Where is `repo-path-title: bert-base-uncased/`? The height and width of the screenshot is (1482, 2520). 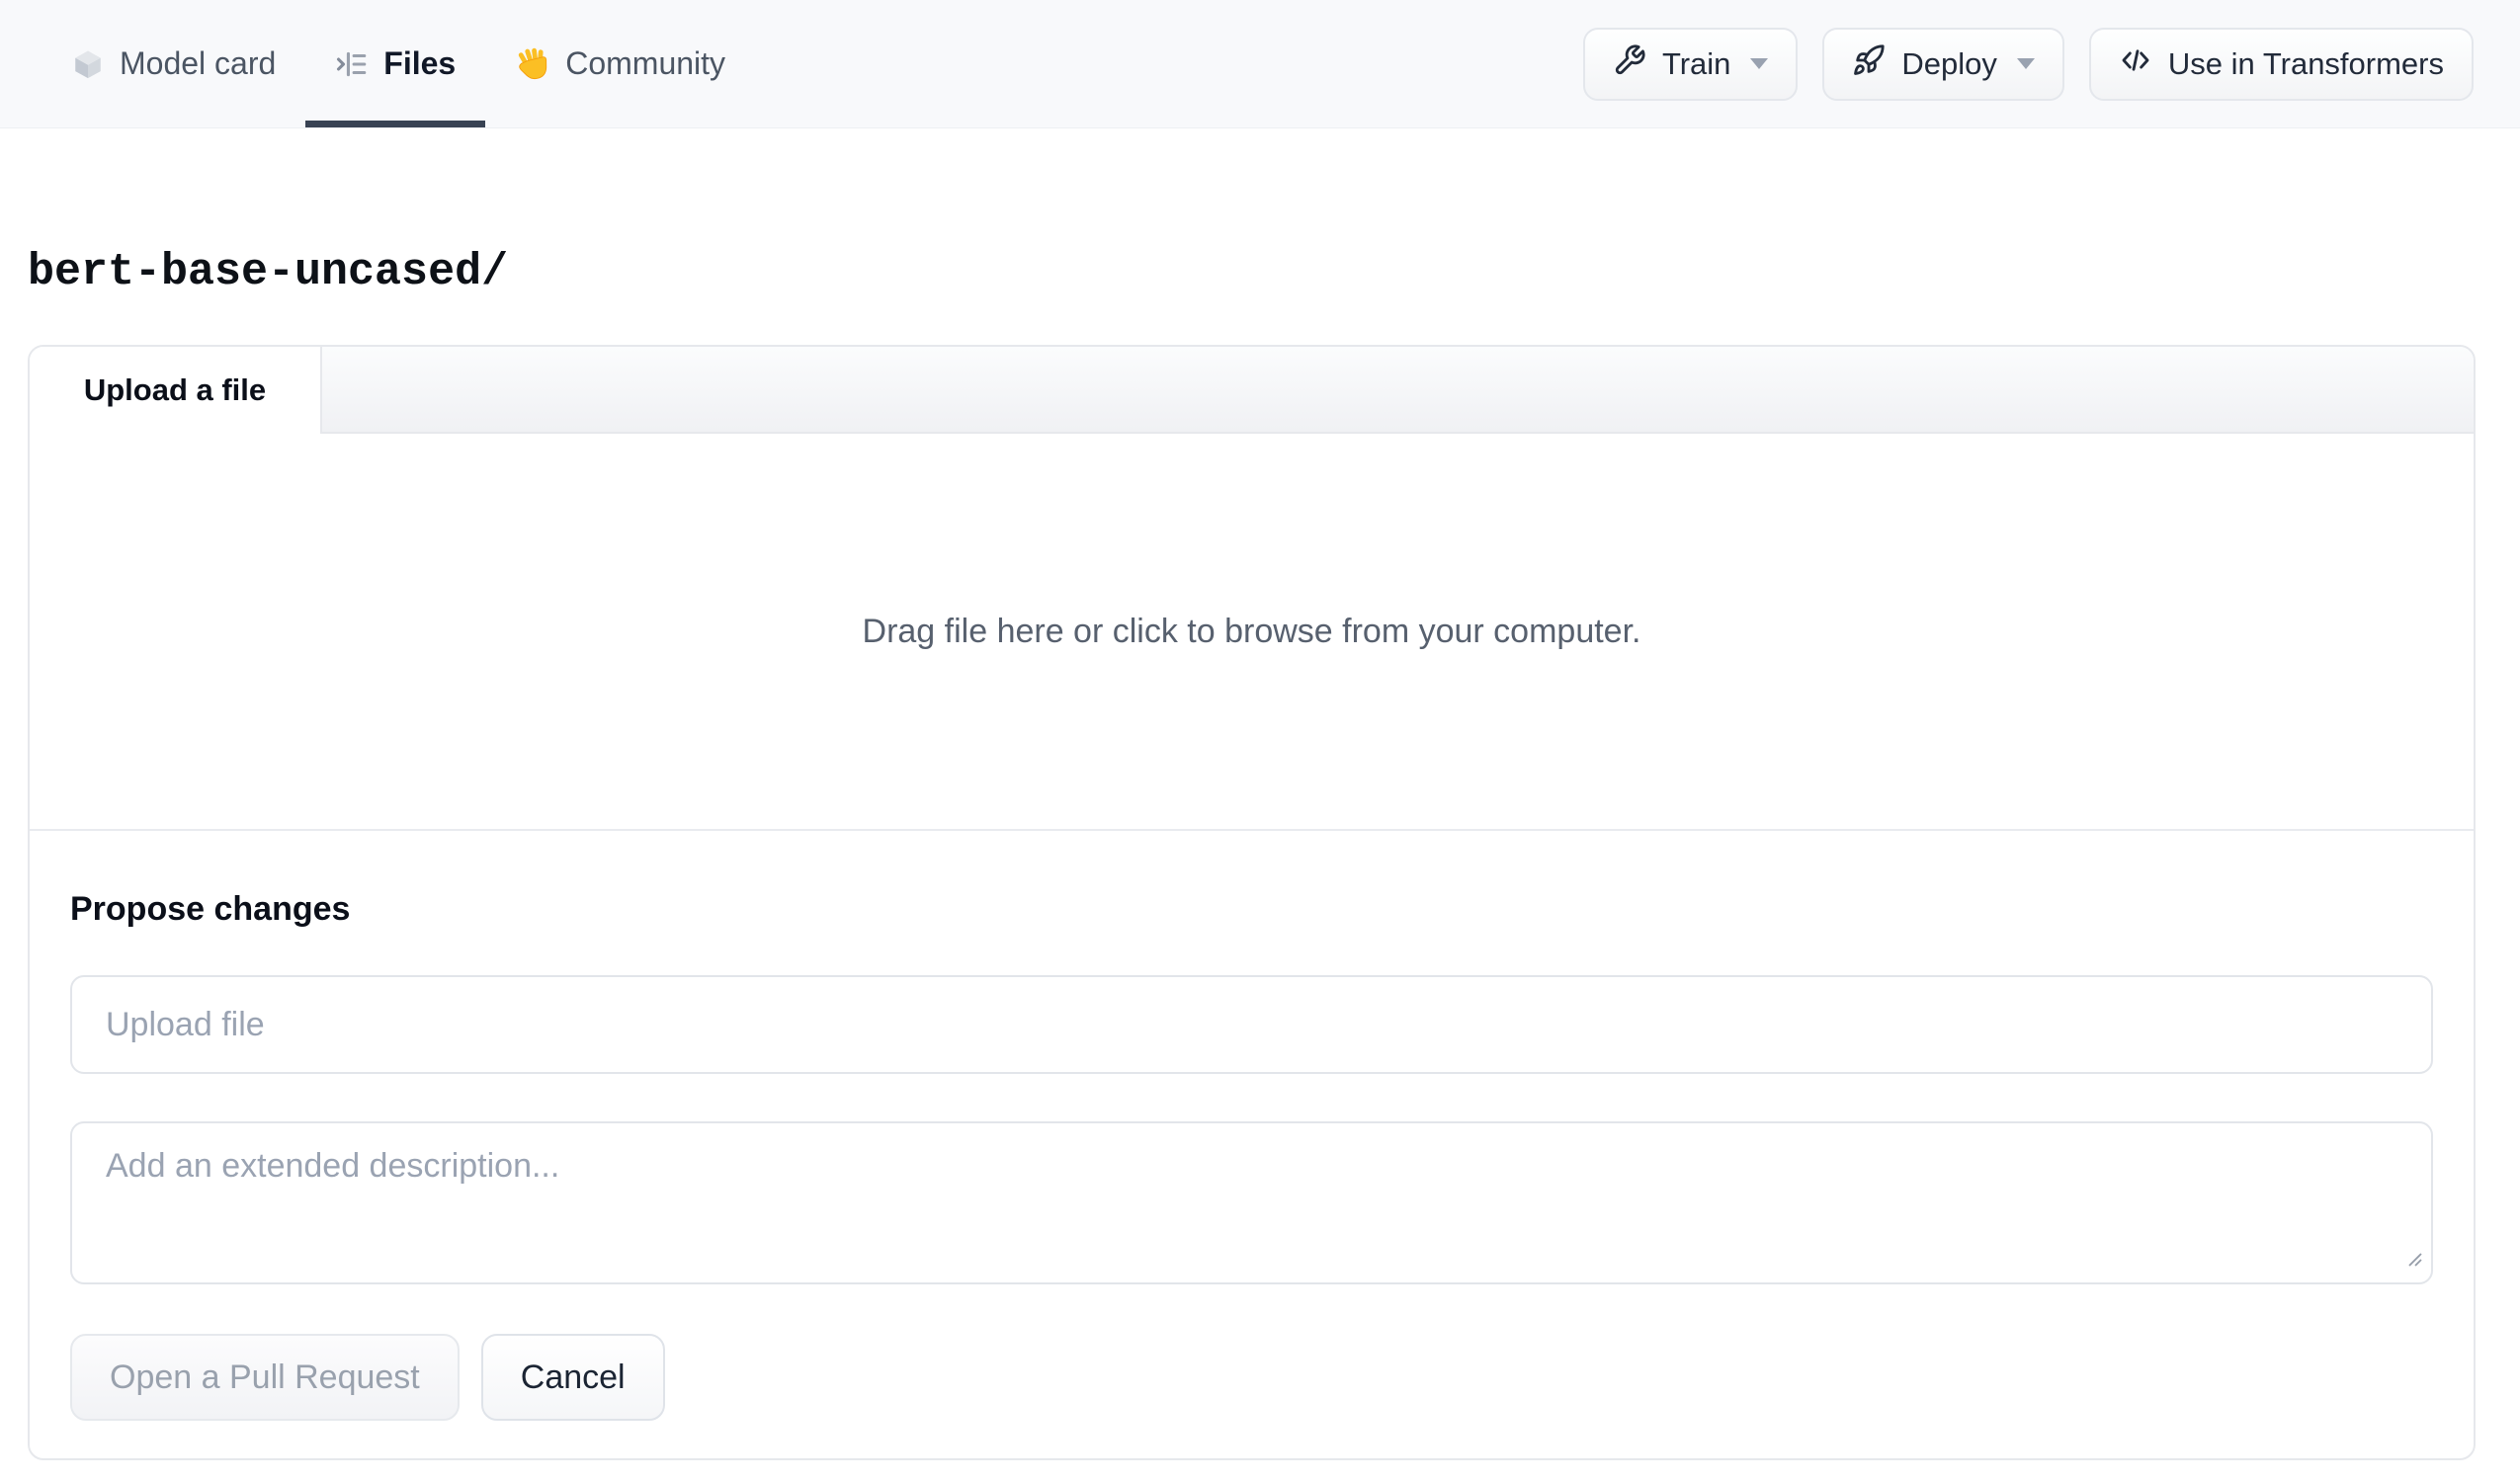
repo-path-title: bert-base-uncased/ is located at coordinates (1252, 272).